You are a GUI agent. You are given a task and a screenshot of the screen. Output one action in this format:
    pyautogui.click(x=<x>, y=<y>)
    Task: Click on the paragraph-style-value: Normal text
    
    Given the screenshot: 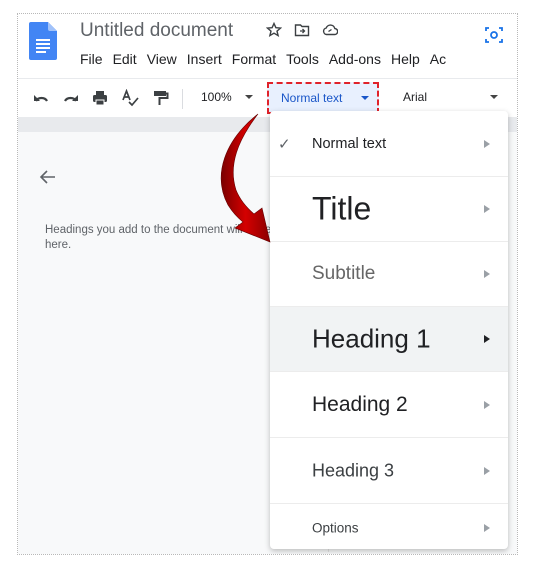 What is the action you would take?
    pyautogui.click(x=312, y=98)
    